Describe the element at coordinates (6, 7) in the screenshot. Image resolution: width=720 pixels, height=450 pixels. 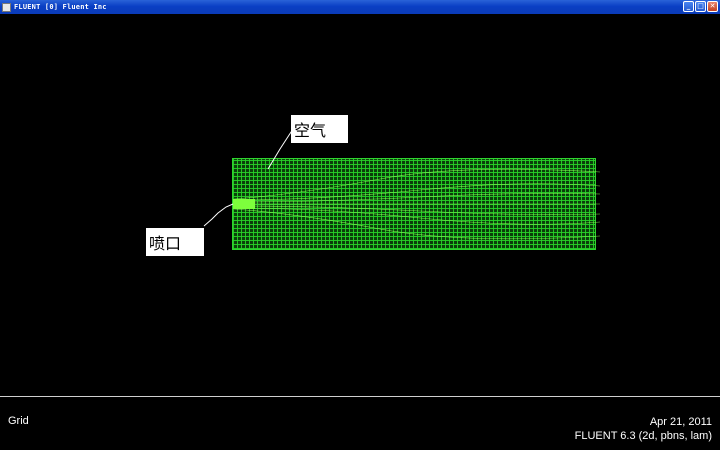
I see `app-icon` at that location.